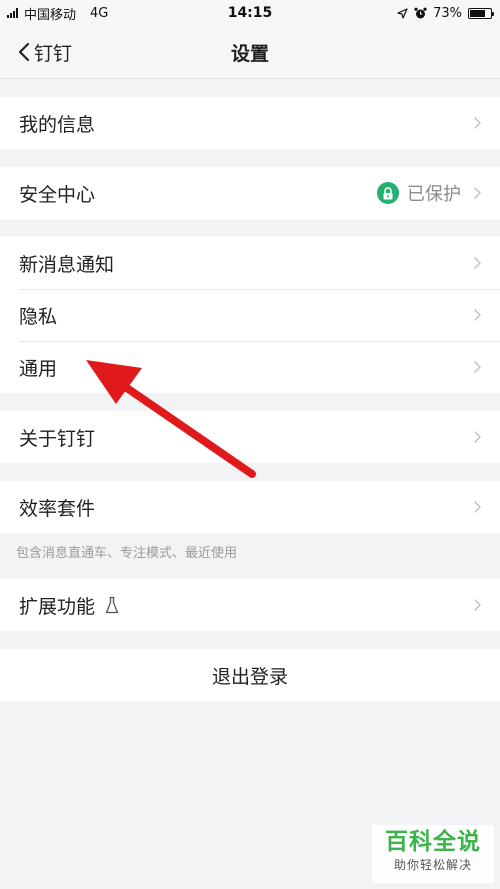 The image size is (500, 889). Describe the element at coordinates (434, 194) in the screenshot. I see `security-status-label: 已保护` at that location.